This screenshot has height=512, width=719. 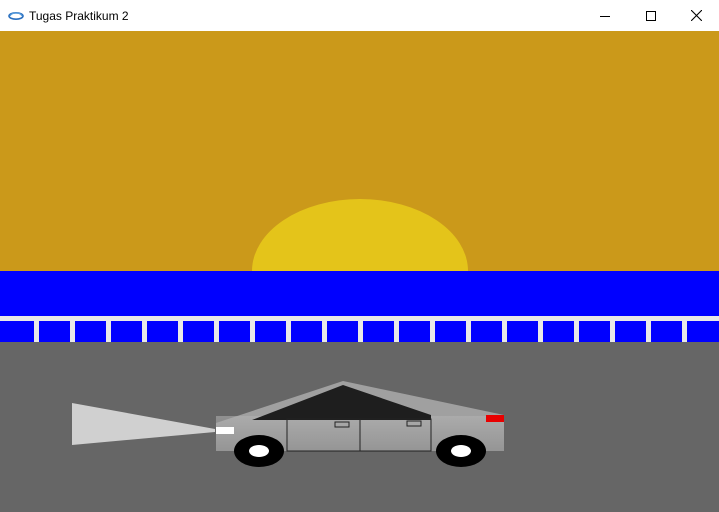 I want to click on car-front-hubcap, so click(x=259, y=451).